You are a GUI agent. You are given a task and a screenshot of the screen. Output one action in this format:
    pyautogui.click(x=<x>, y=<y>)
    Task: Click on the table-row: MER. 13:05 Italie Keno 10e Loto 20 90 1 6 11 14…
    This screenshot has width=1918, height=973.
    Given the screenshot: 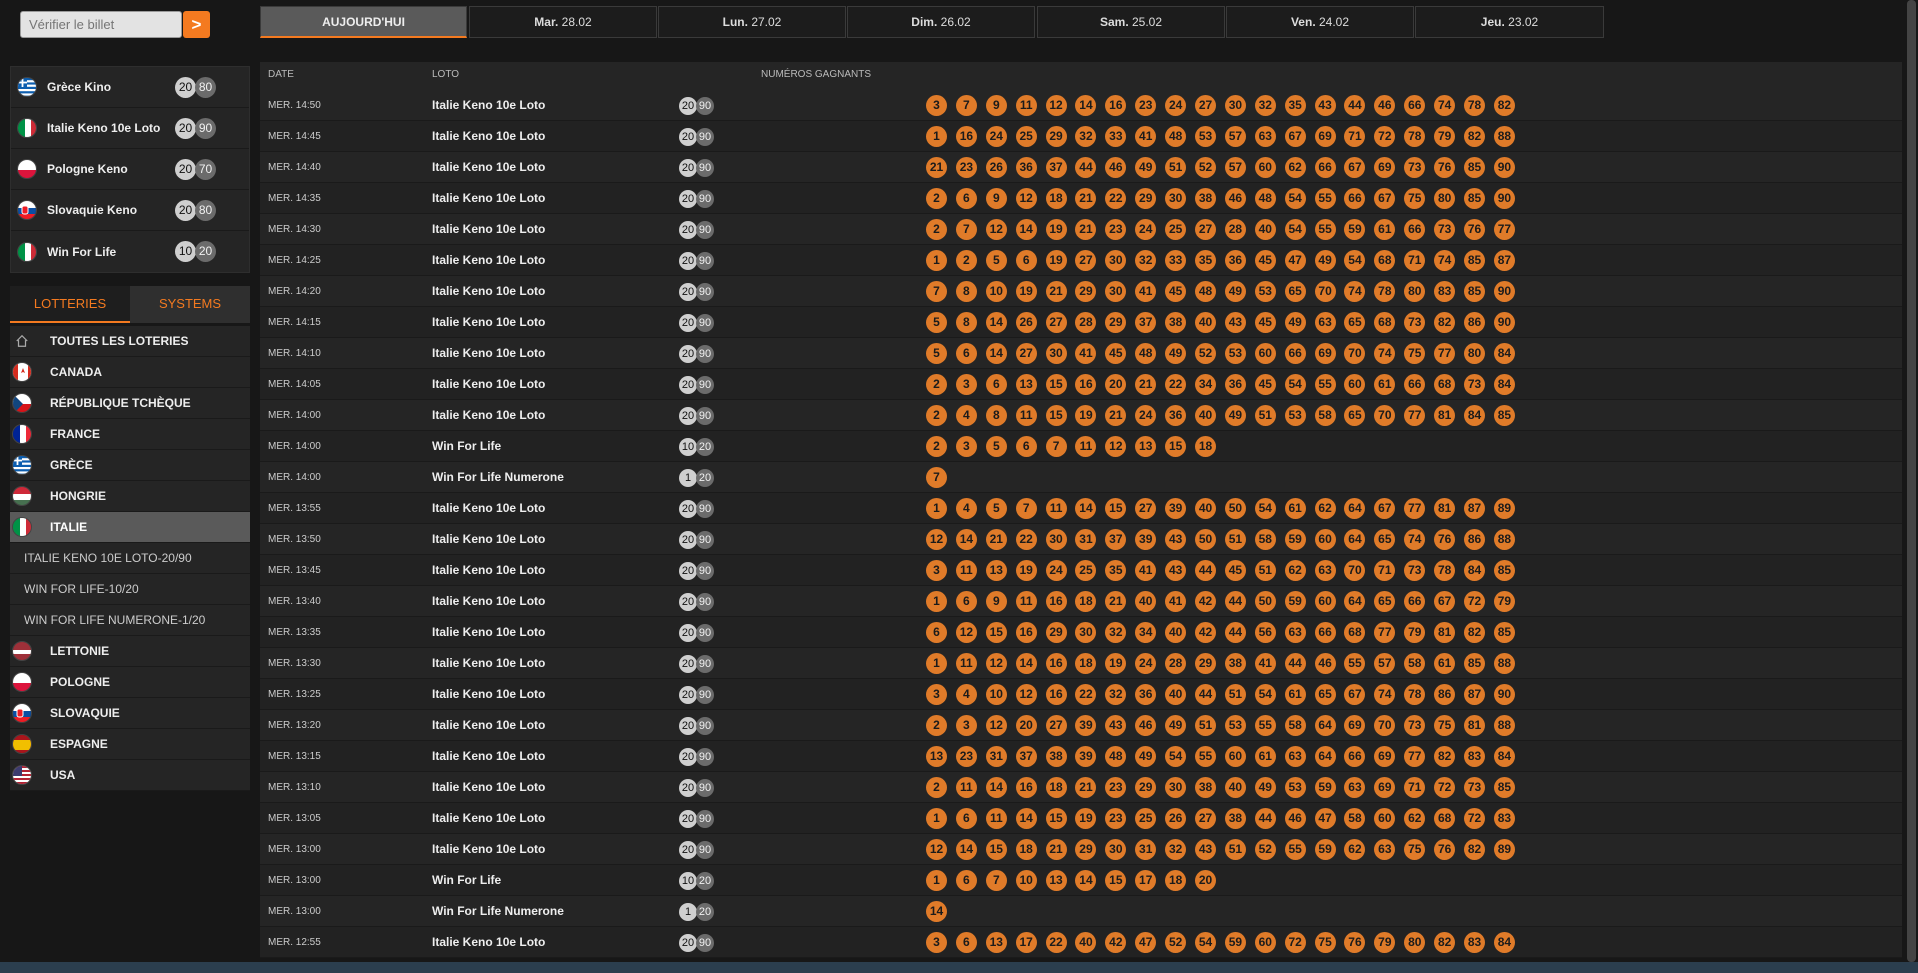 What is the action you would take?
    pyautogui.click(x=1081, y=818)
    